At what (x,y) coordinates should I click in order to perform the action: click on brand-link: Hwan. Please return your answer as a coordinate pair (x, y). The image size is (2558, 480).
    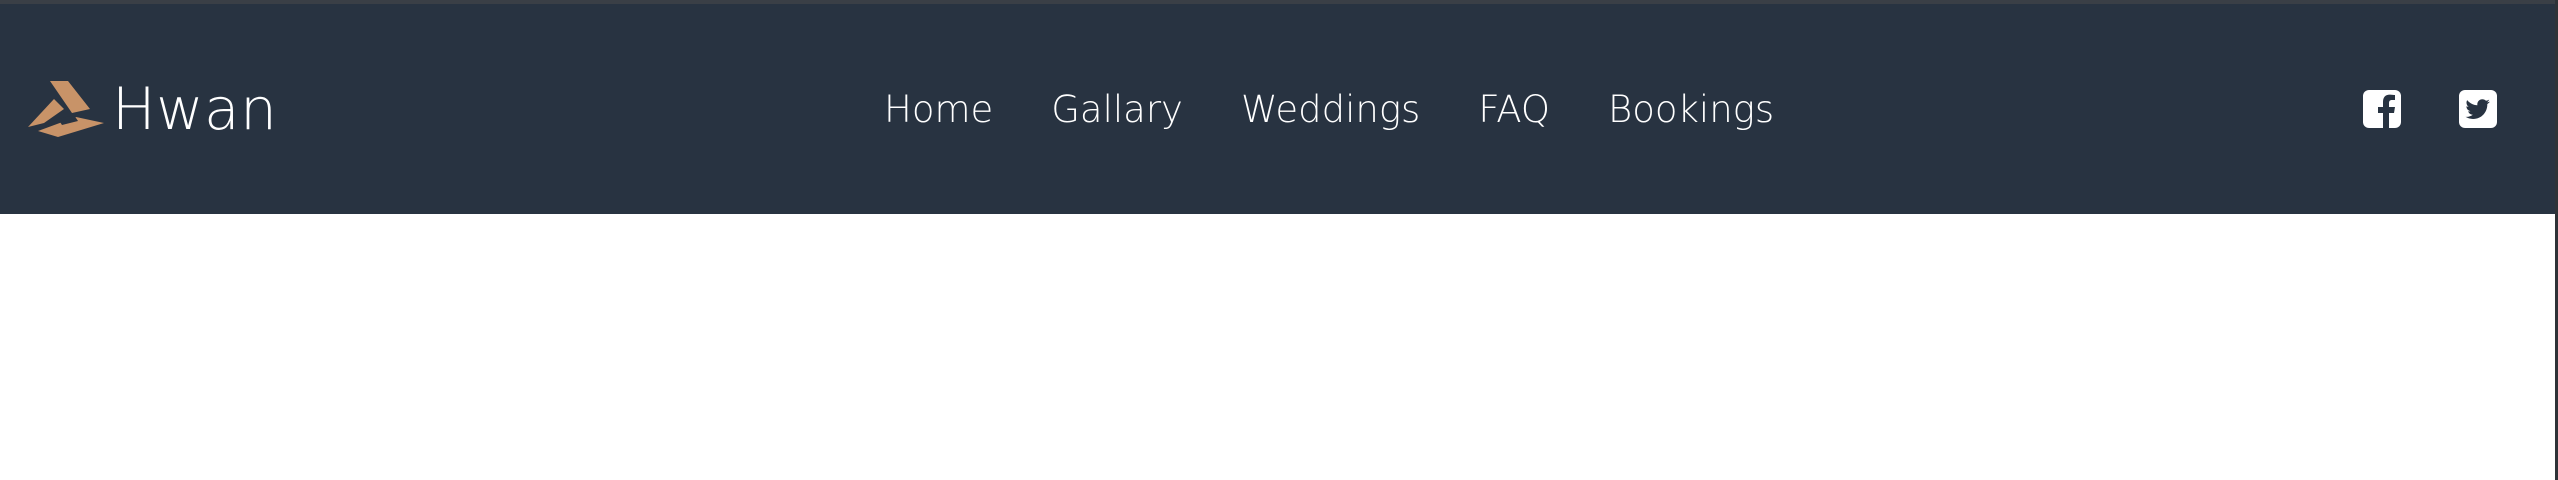
    Looking at the image, I should click on (152, 109).